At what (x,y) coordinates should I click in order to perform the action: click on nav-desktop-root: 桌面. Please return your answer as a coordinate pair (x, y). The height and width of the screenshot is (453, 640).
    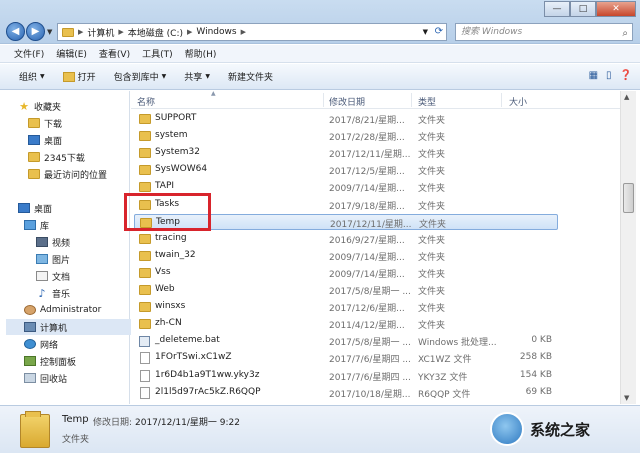
    Looking at the image, I should click on (82, 208).